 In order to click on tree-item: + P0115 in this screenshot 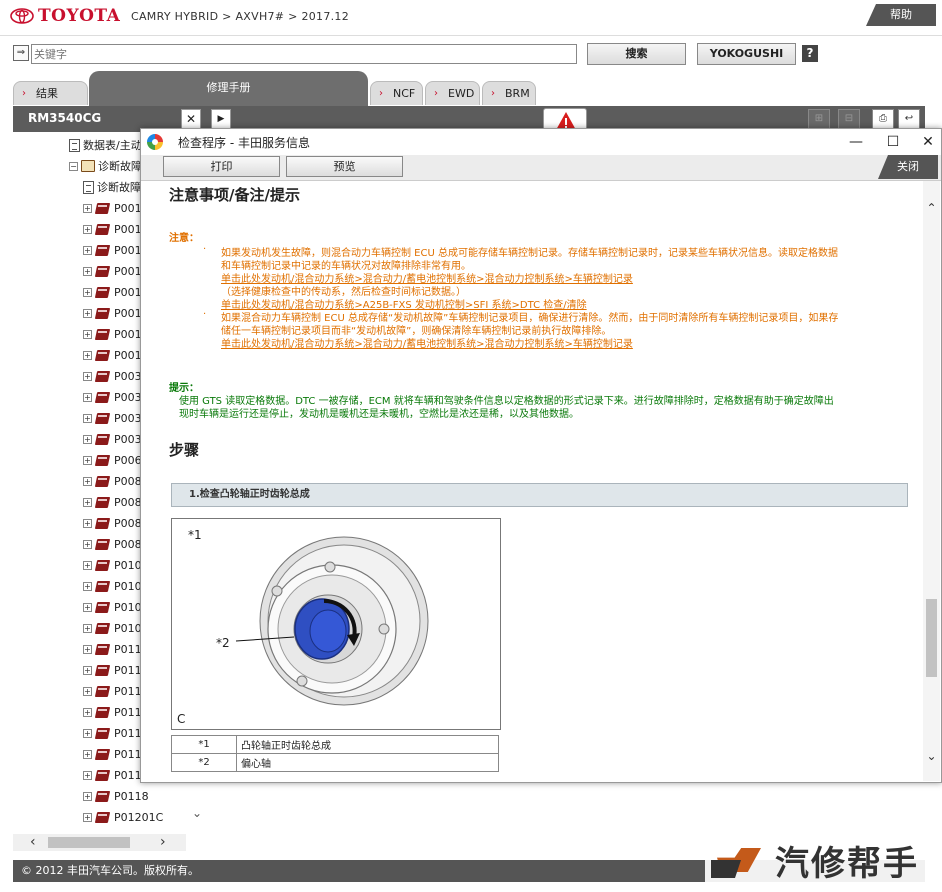, I will do `click(116, 733)`.